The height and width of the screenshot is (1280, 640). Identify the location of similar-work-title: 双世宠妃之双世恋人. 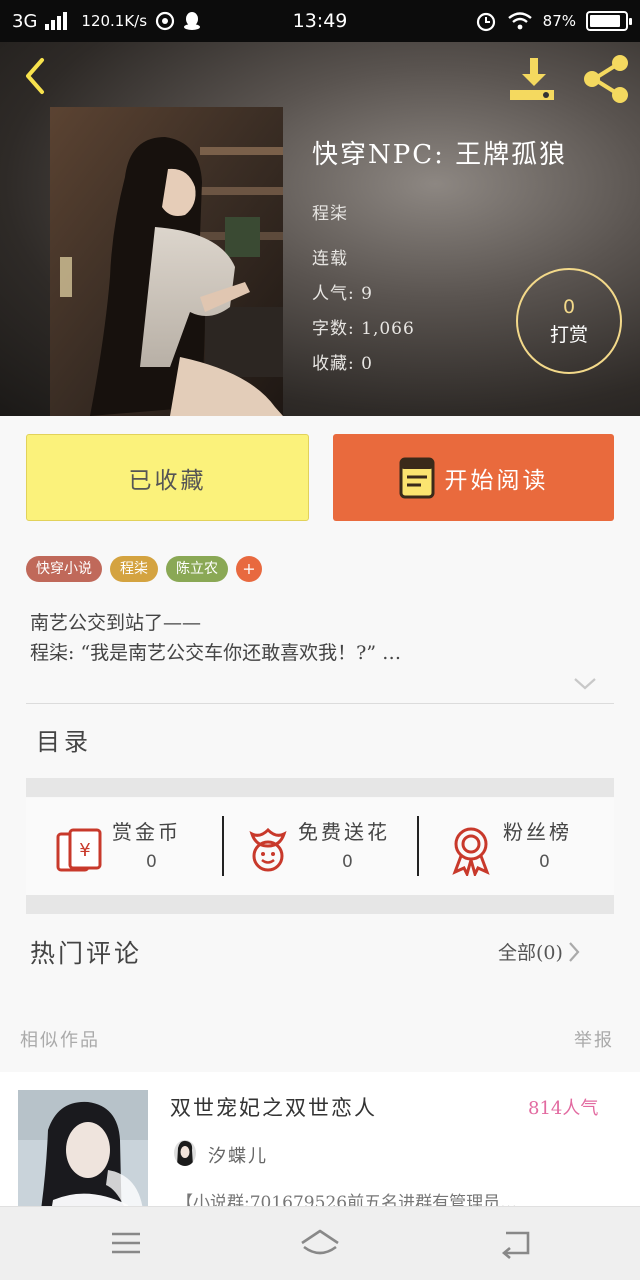
(273, 1108).